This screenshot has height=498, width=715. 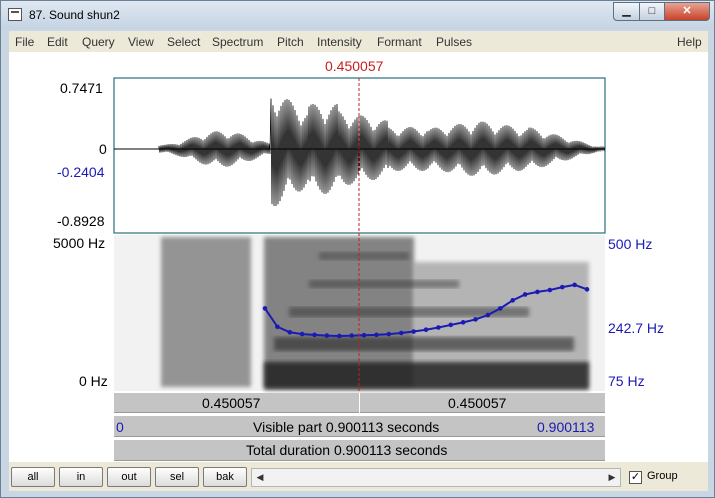 What do you see at coordinates (354, 66) in the screenshot?
I see `cursor-time-label: 0.450057` at bounding box center [354, 66].